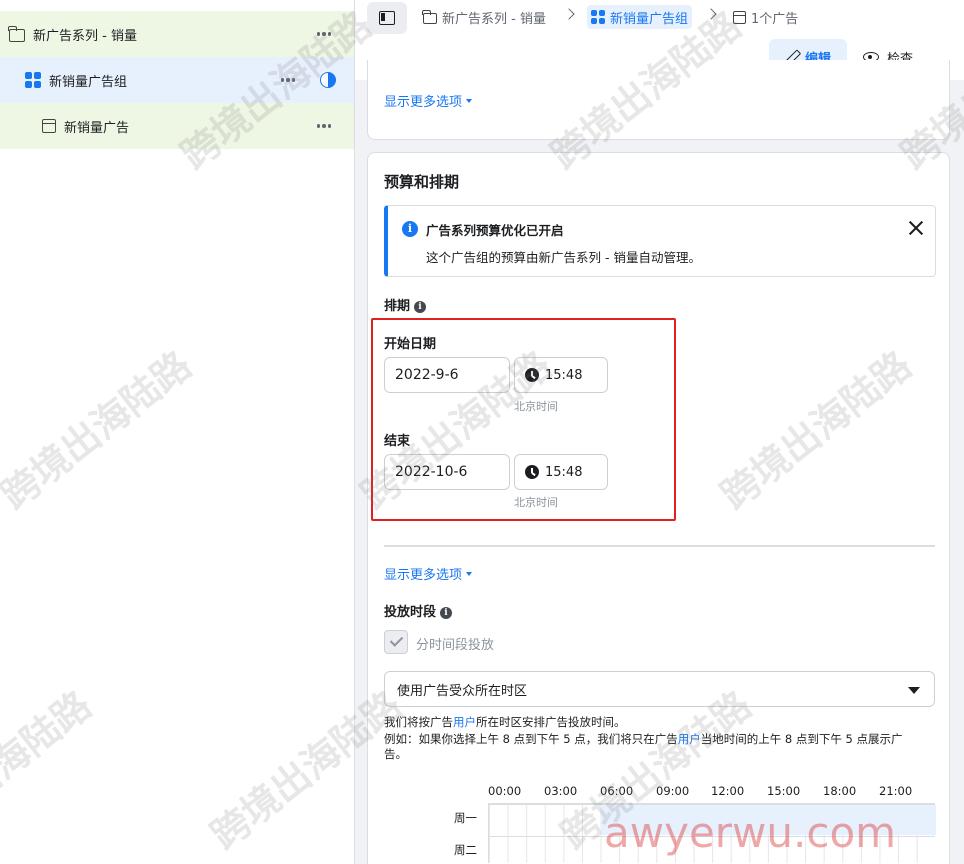 This screenshot has height=864, width=964. What do you see at coordinates (750, 832) in the screenshot?
I see `watermark-url: awyerwu.com` at bounding box center [750, 832].